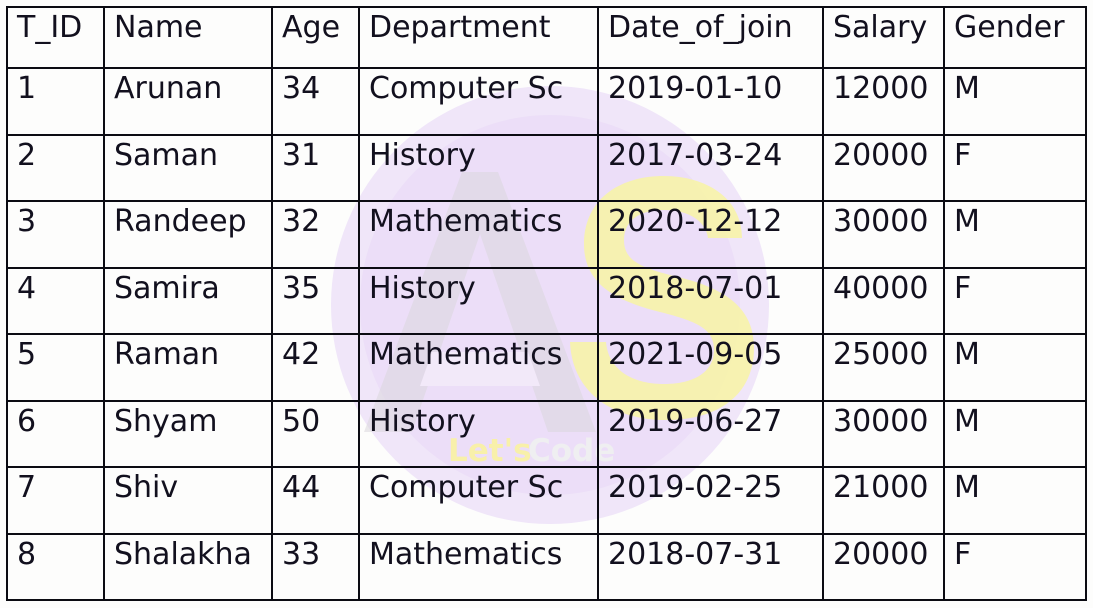  I want to click on column-header-department: Department, so click(478, 37).